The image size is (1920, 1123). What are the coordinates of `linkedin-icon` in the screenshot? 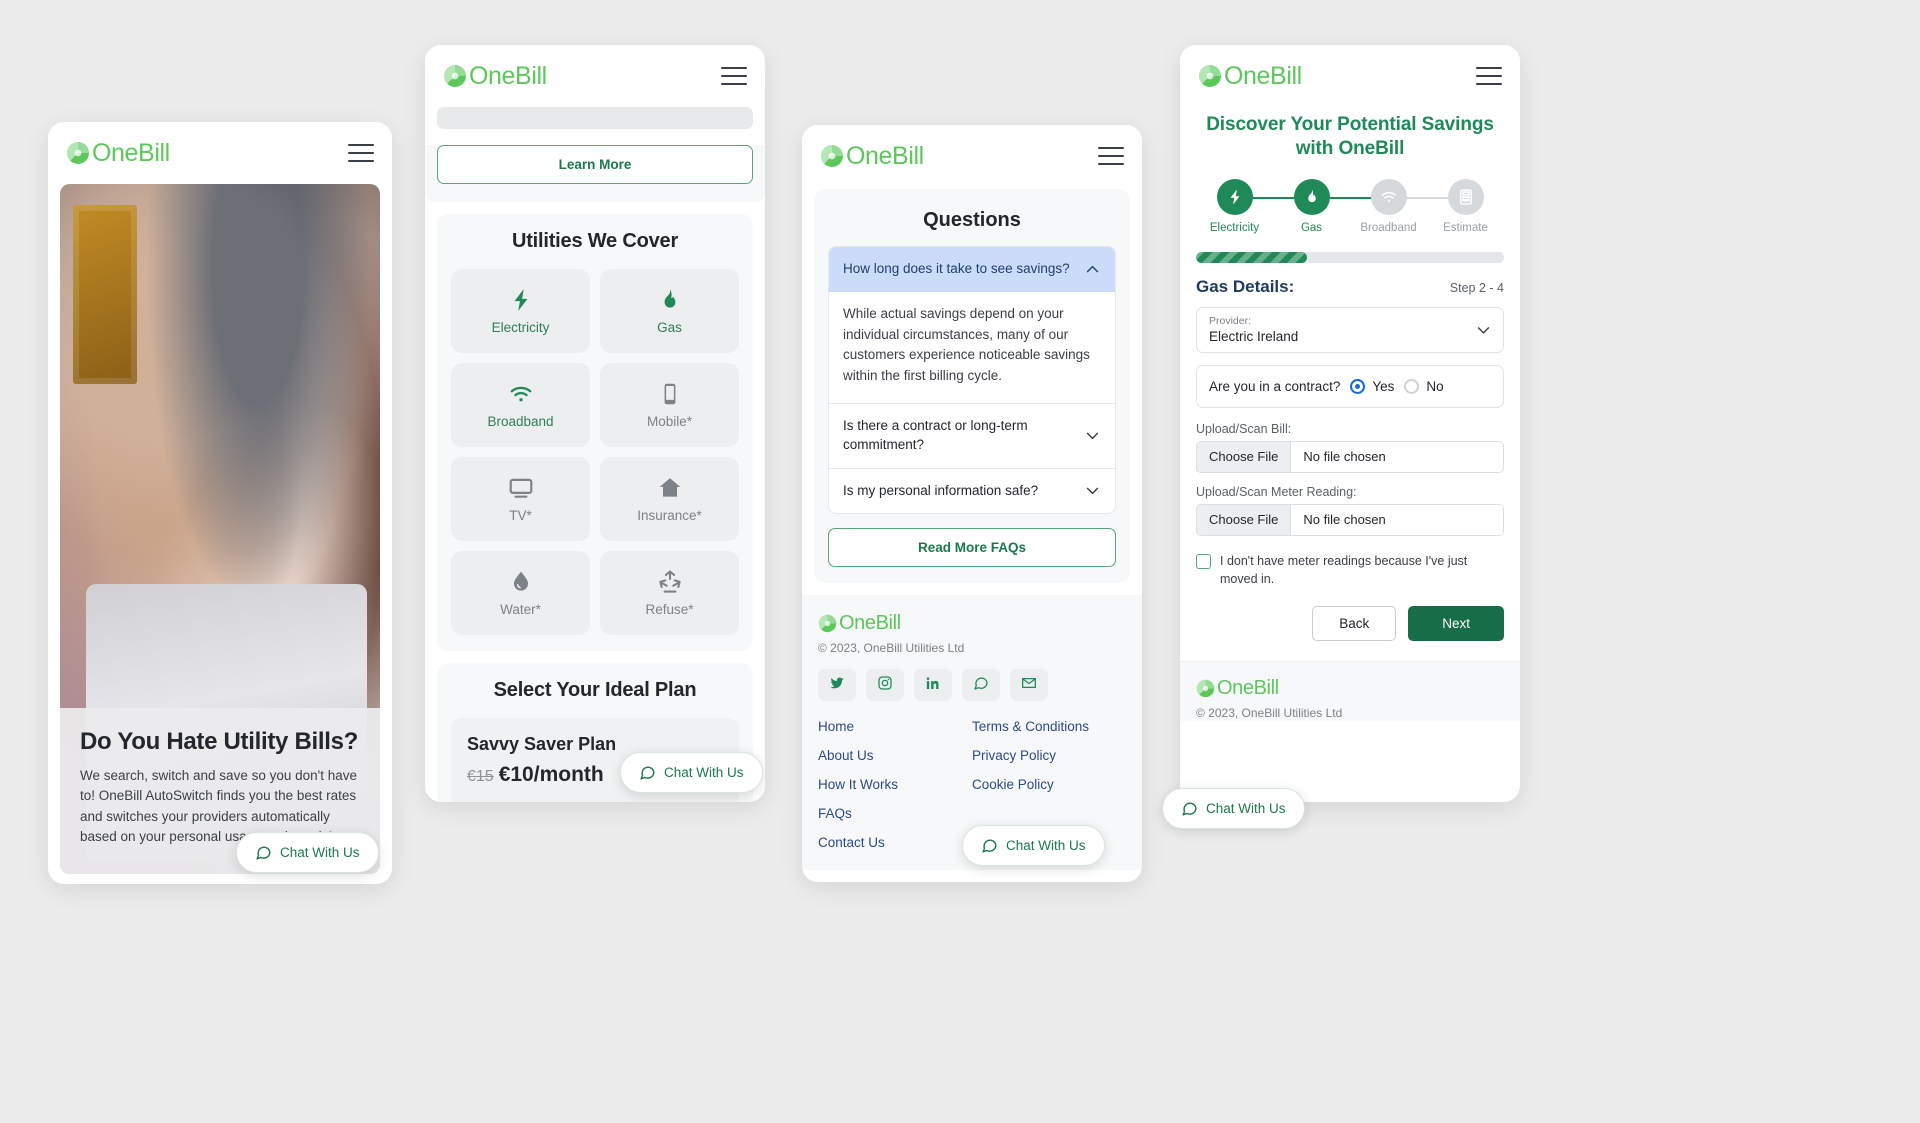 It's located at (933, 685).